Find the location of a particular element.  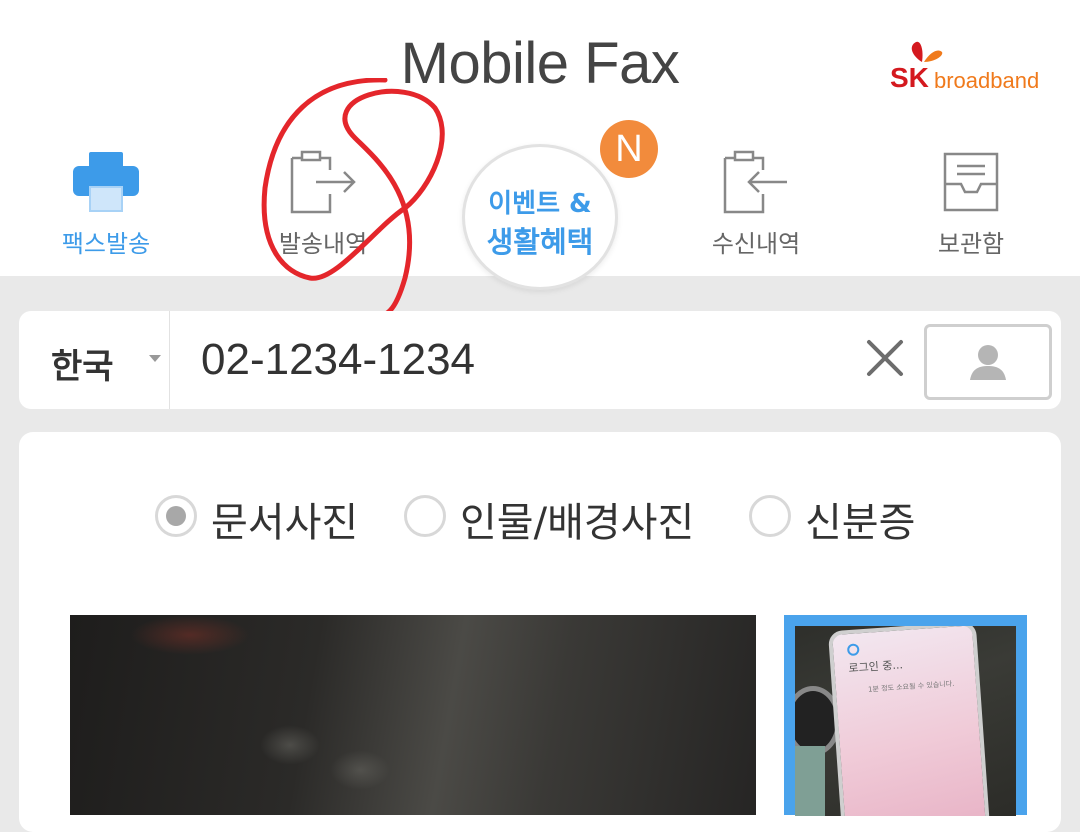

radio-dot is located at coordinates (176, 516).